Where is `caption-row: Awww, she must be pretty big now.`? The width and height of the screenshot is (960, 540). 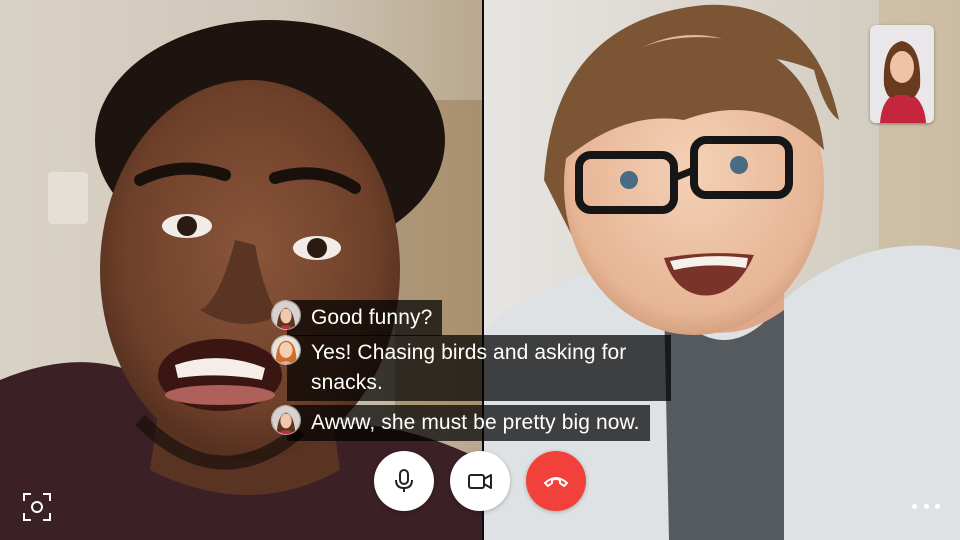 caption-row: Awww, she must be pretty big now. is located at coordinates (460, 423).